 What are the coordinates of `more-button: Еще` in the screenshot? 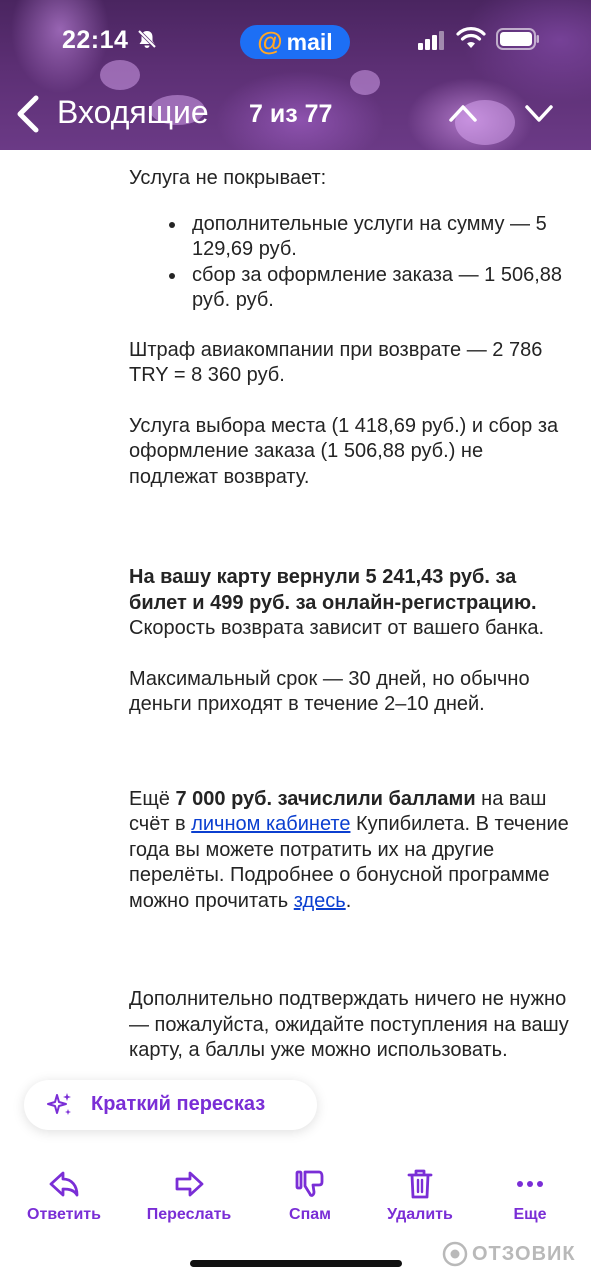 It's located at (530, 1195).